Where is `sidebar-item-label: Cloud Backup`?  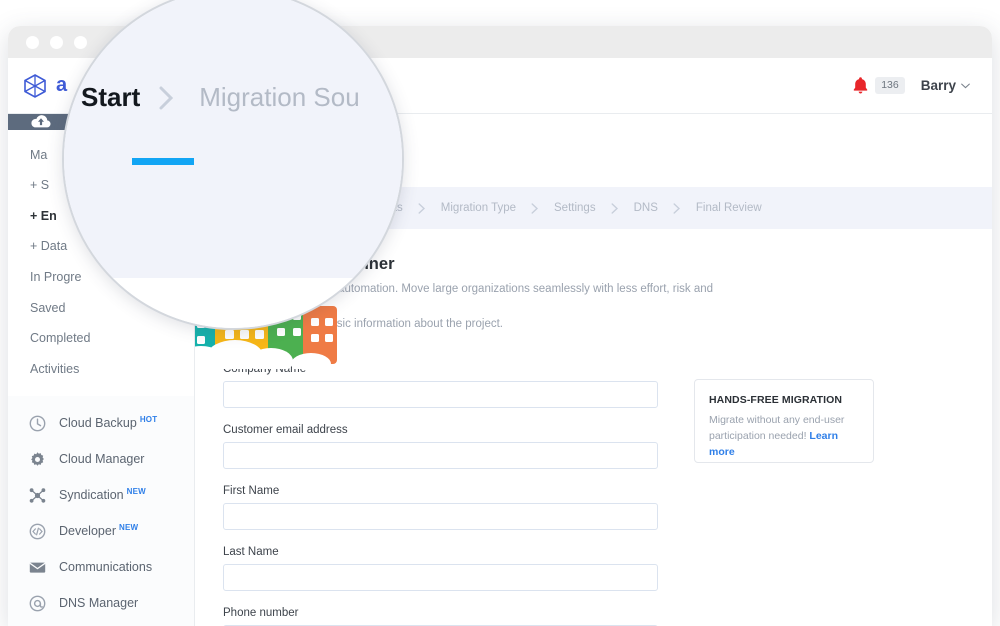 sidebar-item-label: Cloud Backup is located at coordinates (98, 423).